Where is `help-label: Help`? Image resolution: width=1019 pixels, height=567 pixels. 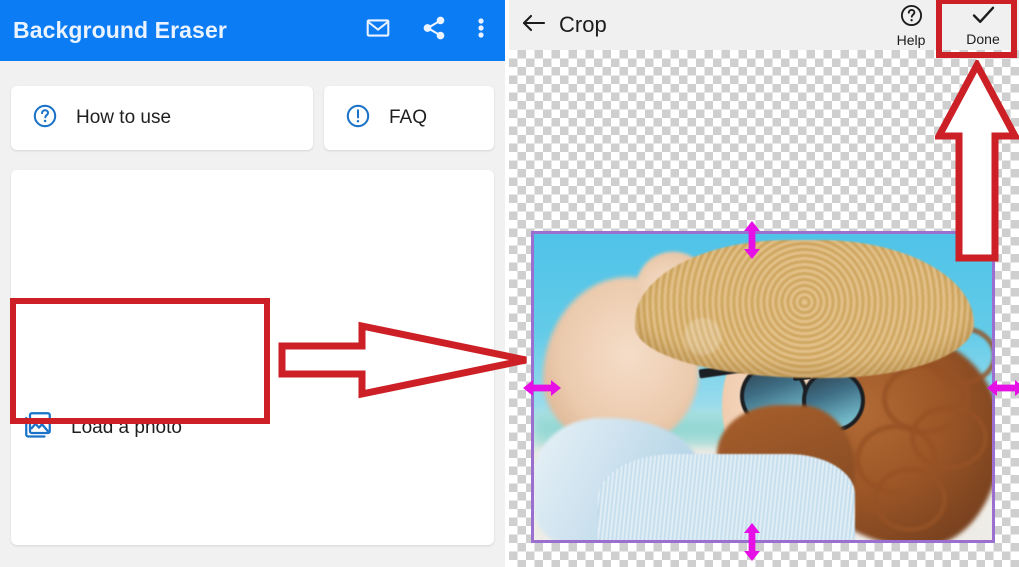
help-label: Help is located at coordinates (911, 39).